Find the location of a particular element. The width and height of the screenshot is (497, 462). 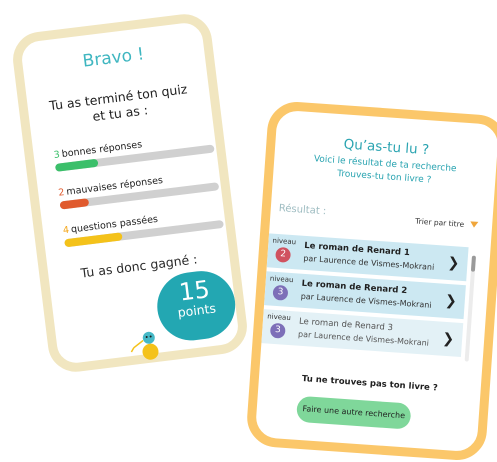

stat-correct: 3bonnes réponses is located at coordinates (134, 151).